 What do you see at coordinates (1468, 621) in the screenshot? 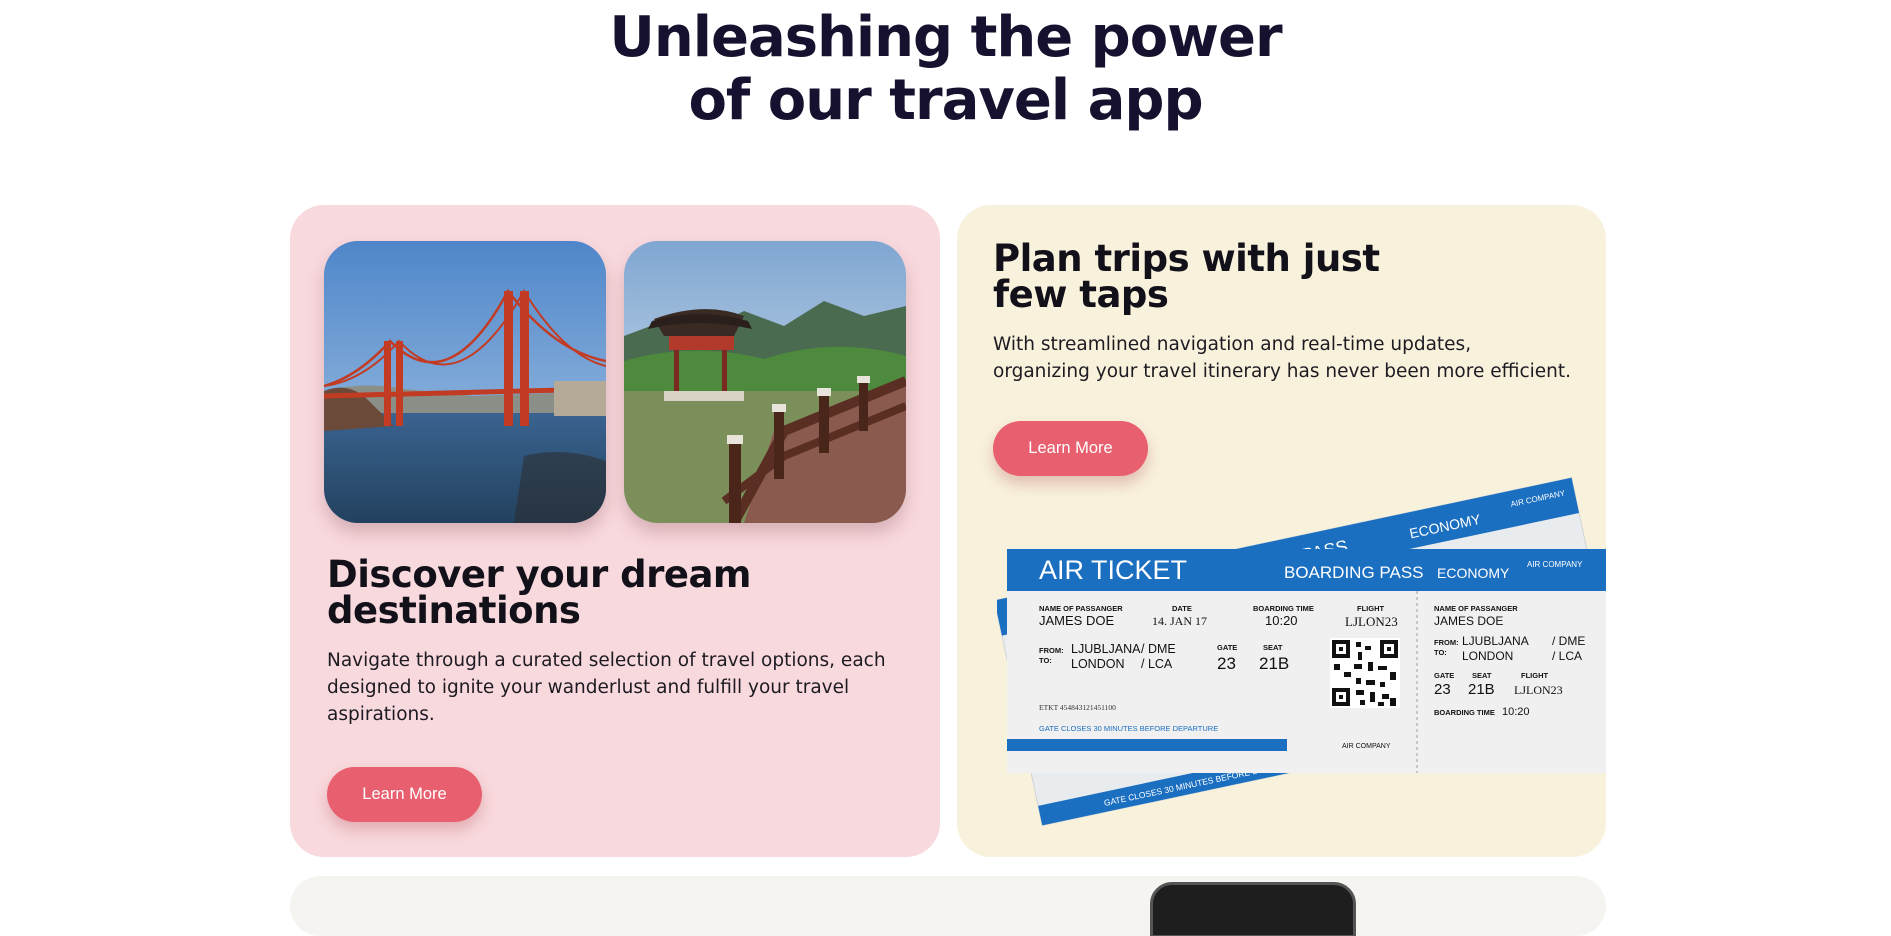
I see `stub-passenger-name: JAMES DOE` at bounding box center [1468, 621].